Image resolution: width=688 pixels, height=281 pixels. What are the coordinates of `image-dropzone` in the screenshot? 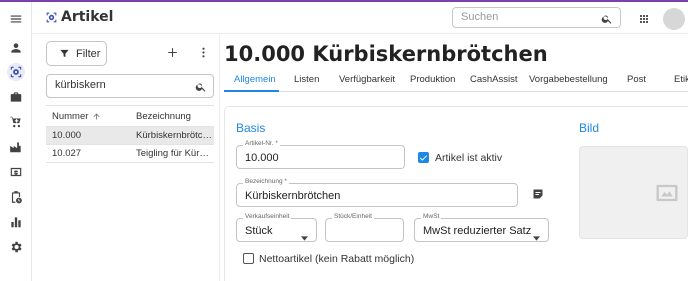 It's located at (633, 192).